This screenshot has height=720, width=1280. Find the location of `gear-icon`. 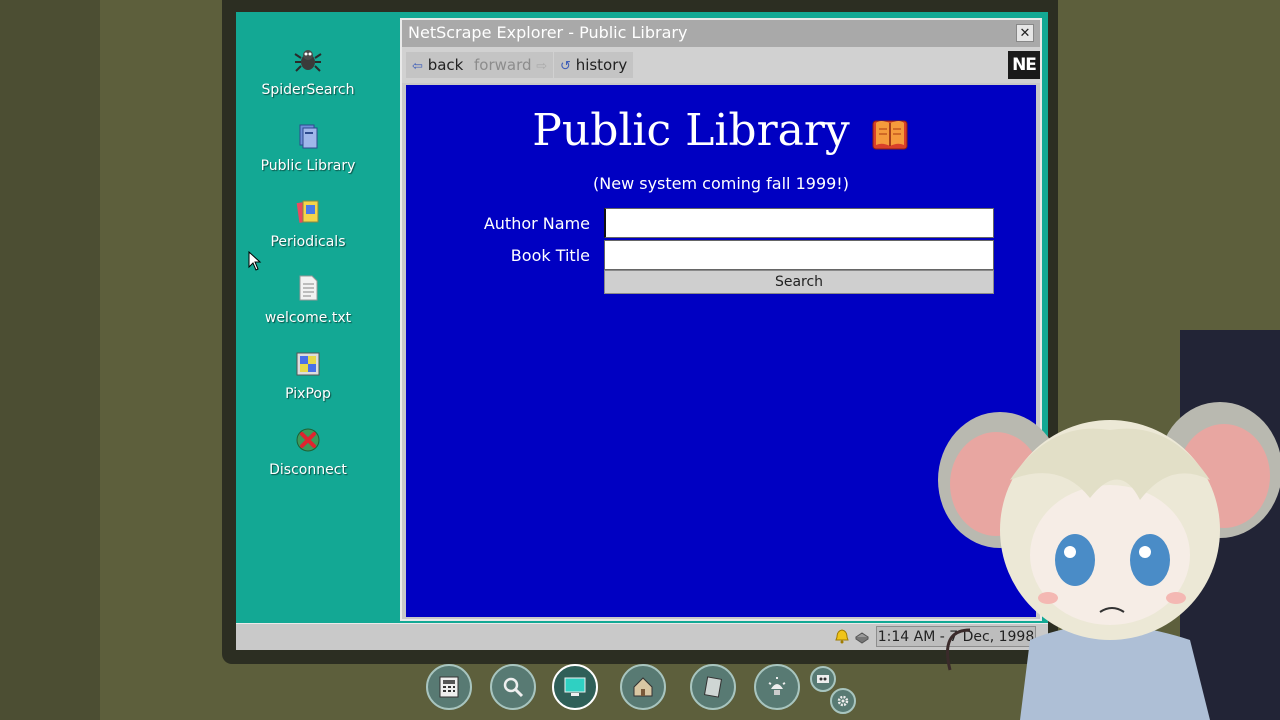

gear-icon is located at coordinates (843, 701).